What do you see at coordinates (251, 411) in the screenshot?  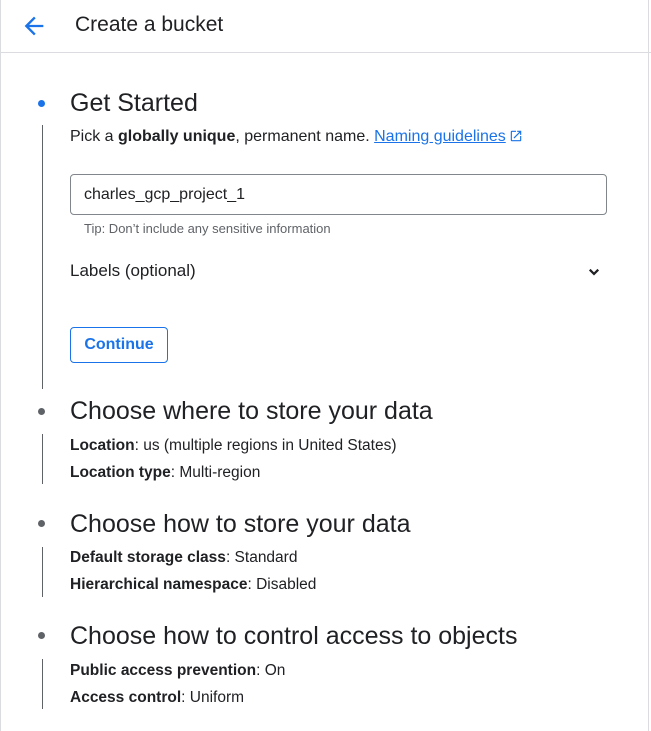 I see `step-2-title: Choose where to store your data` at bounding box center [251, 411].